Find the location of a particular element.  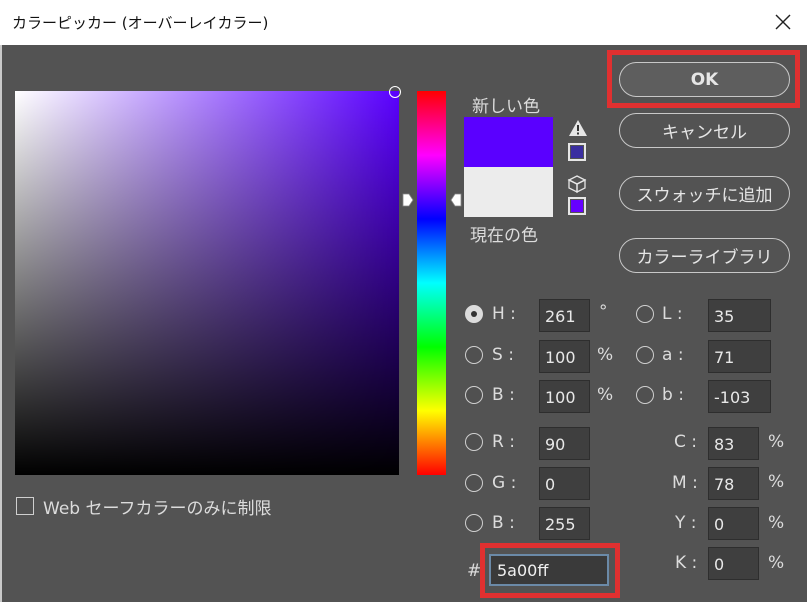

window-frame is located at coordinates (1, 323).